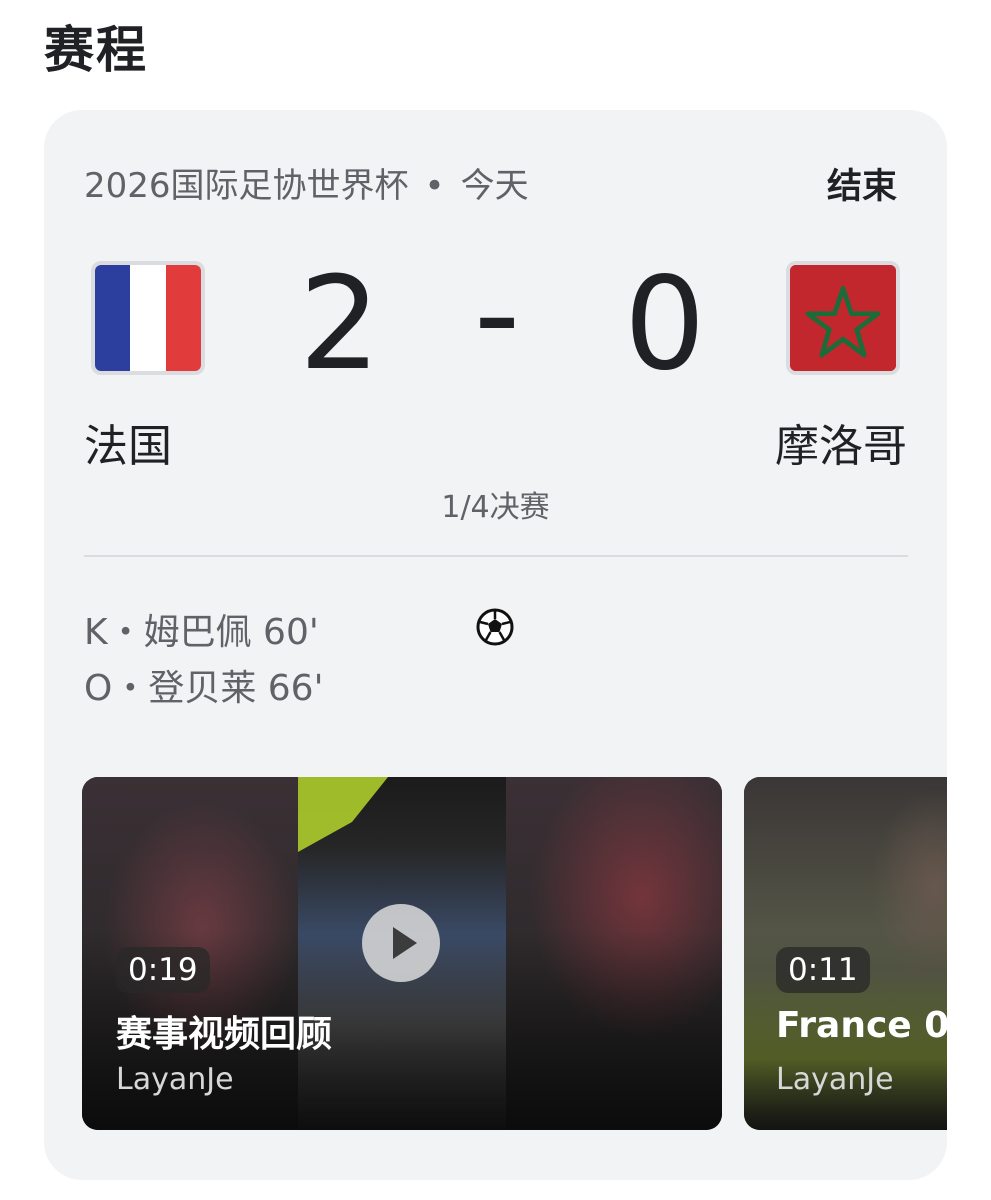 The height and width of the screenshot is (1200, 991). Describe the element at coordinates (204, 688) in the screenshot. I see `scorer-item: O・登贝莱 66'` at that location.